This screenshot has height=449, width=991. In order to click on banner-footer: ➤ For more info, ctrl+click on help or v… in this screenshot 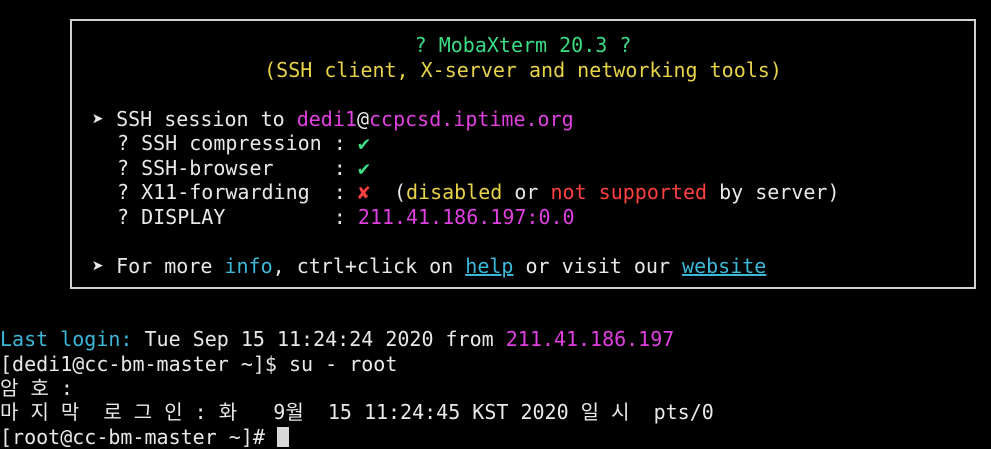, I will do `click(429, 266)`.